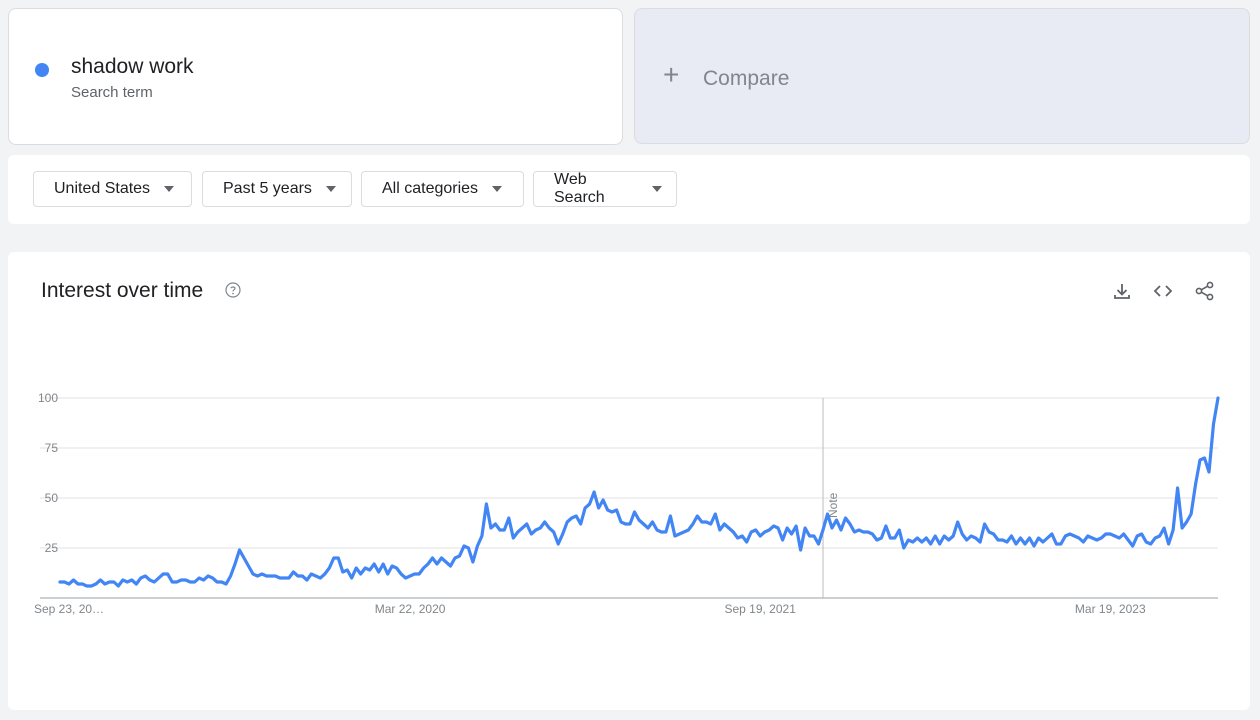 The image size is (1260, 720). What do you see at coordinates (102, 188) in the screenshot?
I see `region-filter-label: United States` at bounding box center [102, 188].